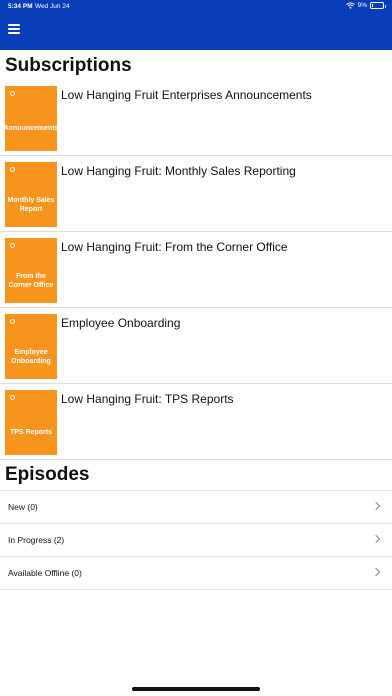 Image resolution: width=392 pixels, height=696 pixels. Describe the element at coordinates (147, 399) in the screenshot. I see `subscription-title: Low Hanging Fruit: TPS Reports` at that location.